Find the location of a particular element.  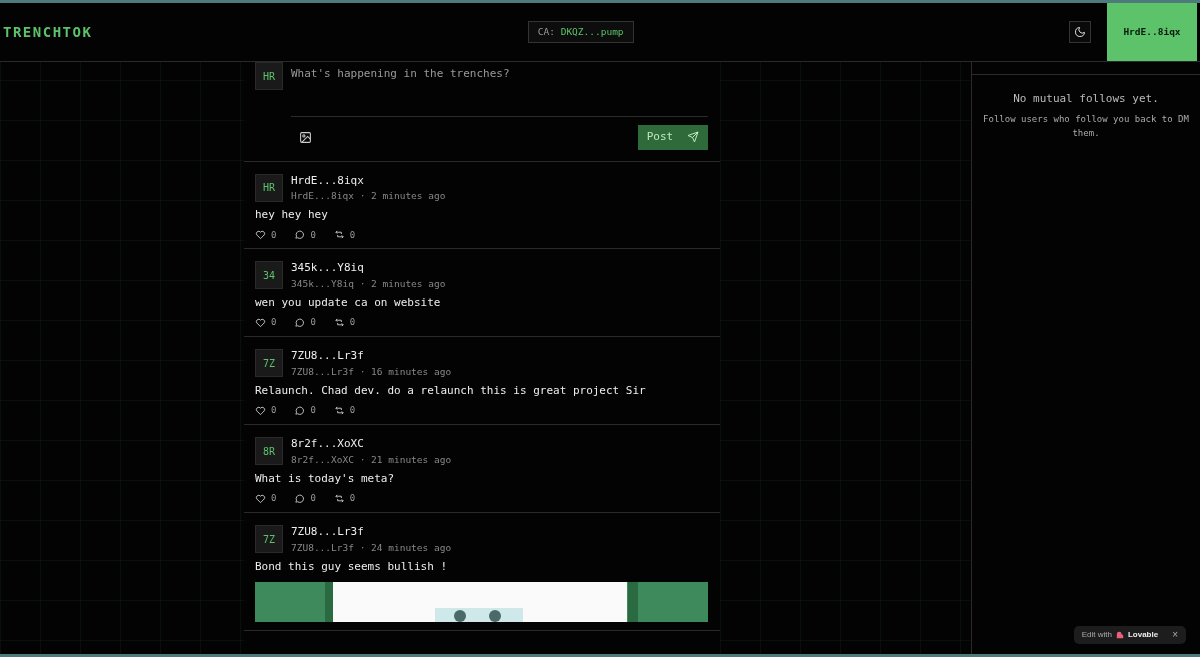

post-text: Bond this guy seems bullish ! is located at coordinates (352, 567).